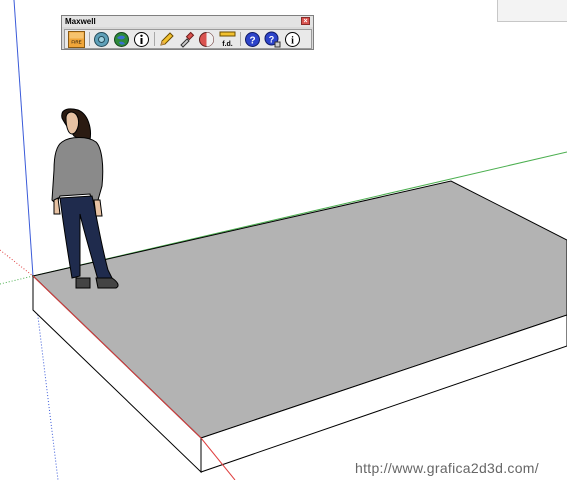  What do you see at coordinates (121, 39) in the screenshot?
I see `environment-button` at bounding box center [121, 39].